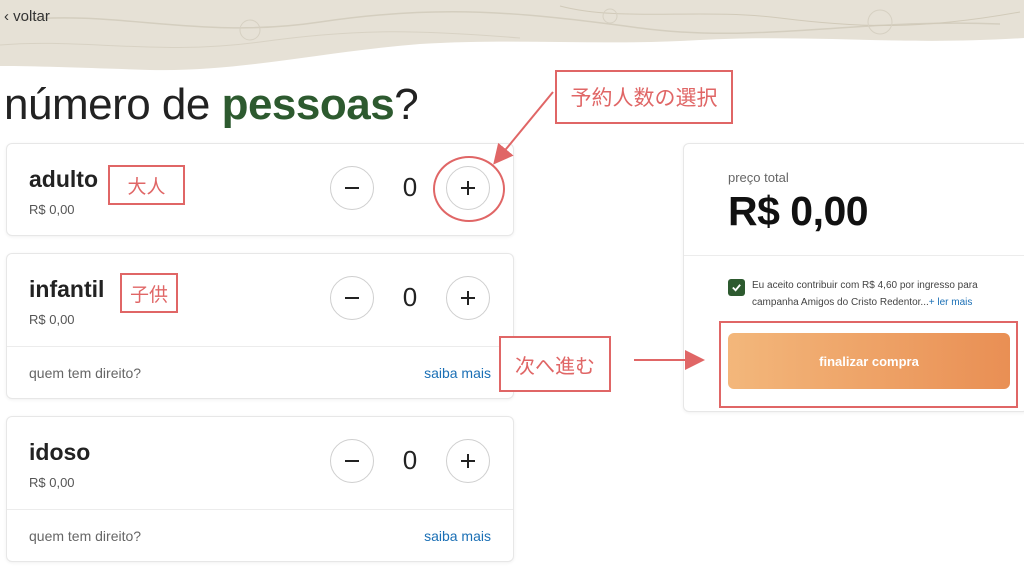 This screenshot has width=1024, height=571. Describe the element at coordinates (60, 452) in the screenshot. I see `category-name: idoso` at that location.